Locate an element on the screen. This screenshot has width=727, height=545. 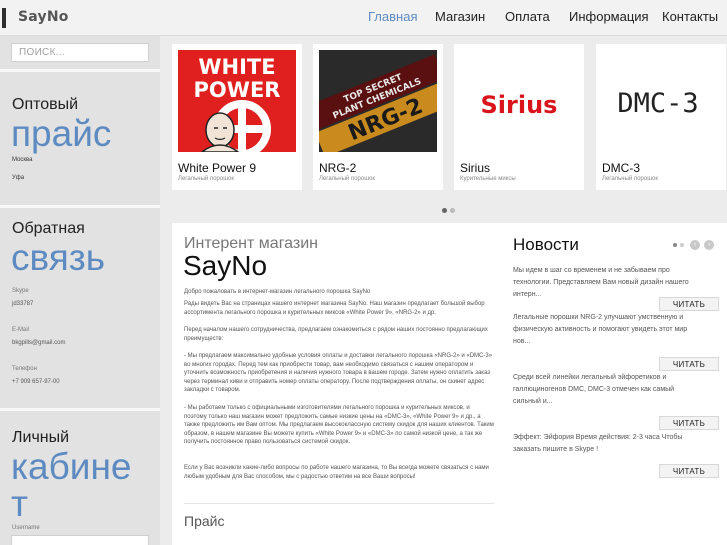
city-moscow: Москва is located at coordinates (22, 160).